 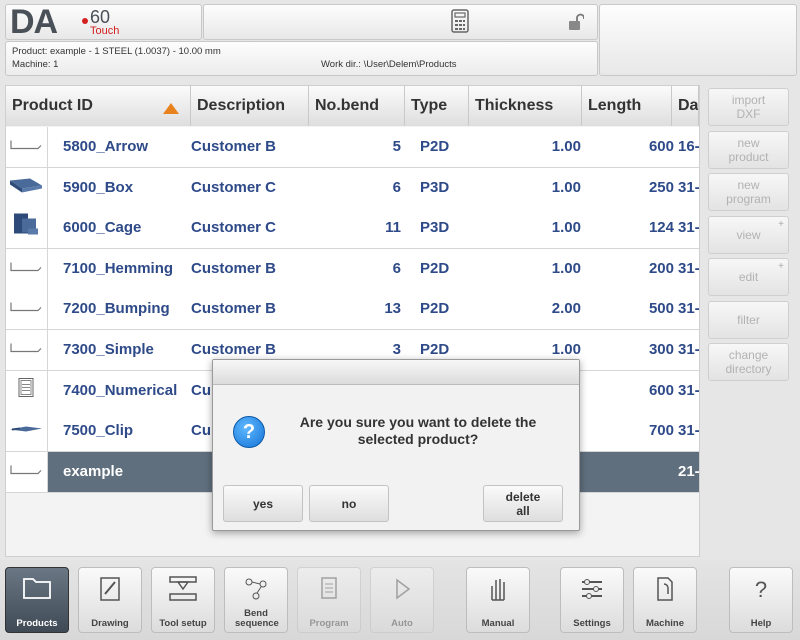 What do you see at coordinates (437, 106) in the screenshot?
I see `column-header-3: Type` at bounding box center [437, 106].